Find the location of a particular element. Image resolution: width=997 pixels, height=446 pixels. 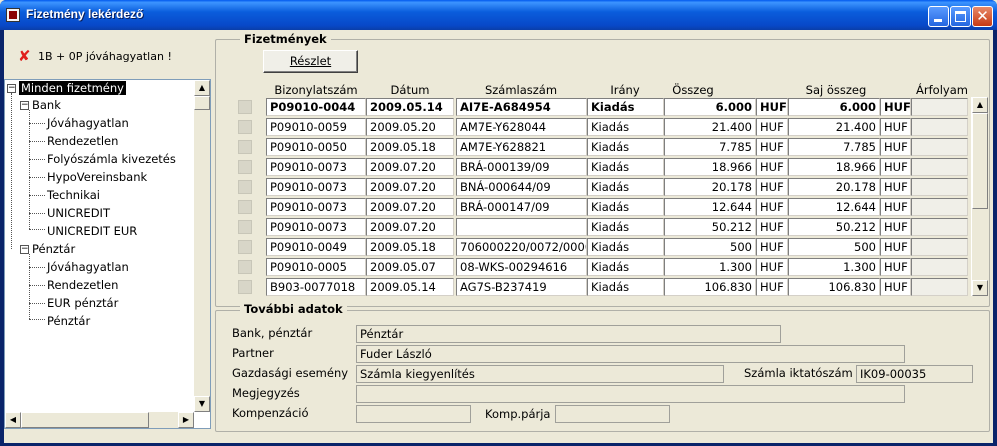

scroll-right-icon: ▶ is located at coordinates (186, 420).